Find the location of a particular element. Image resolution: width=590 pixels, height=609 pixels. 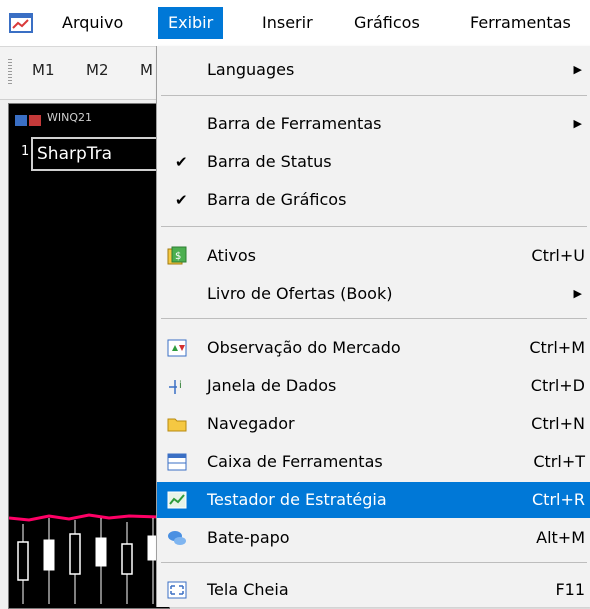

shortcut-label: Ctrl+M is located at coordinates (557, 347).